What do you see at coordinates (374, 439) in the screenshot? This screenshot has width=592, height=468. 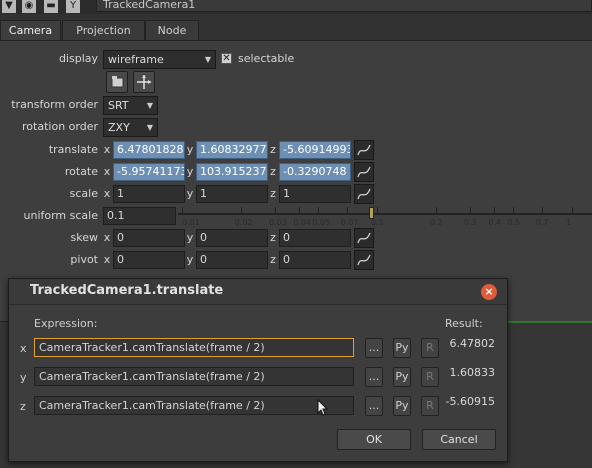 I see `ok-button: OK` at bounding box center [374, 439].